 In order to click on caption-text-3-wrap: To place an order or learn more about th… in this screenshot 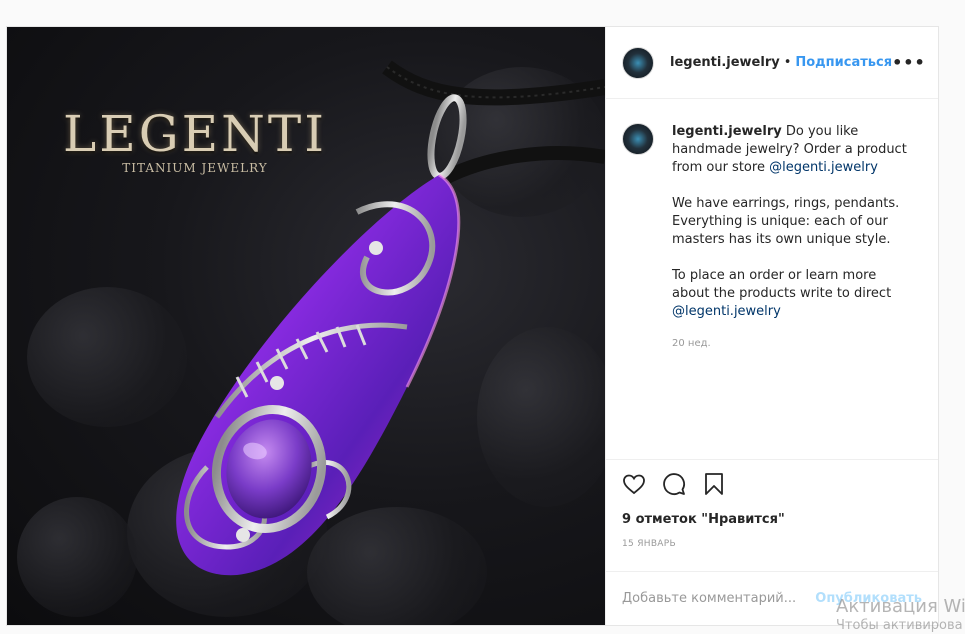, I will do `click(791, 294)`.